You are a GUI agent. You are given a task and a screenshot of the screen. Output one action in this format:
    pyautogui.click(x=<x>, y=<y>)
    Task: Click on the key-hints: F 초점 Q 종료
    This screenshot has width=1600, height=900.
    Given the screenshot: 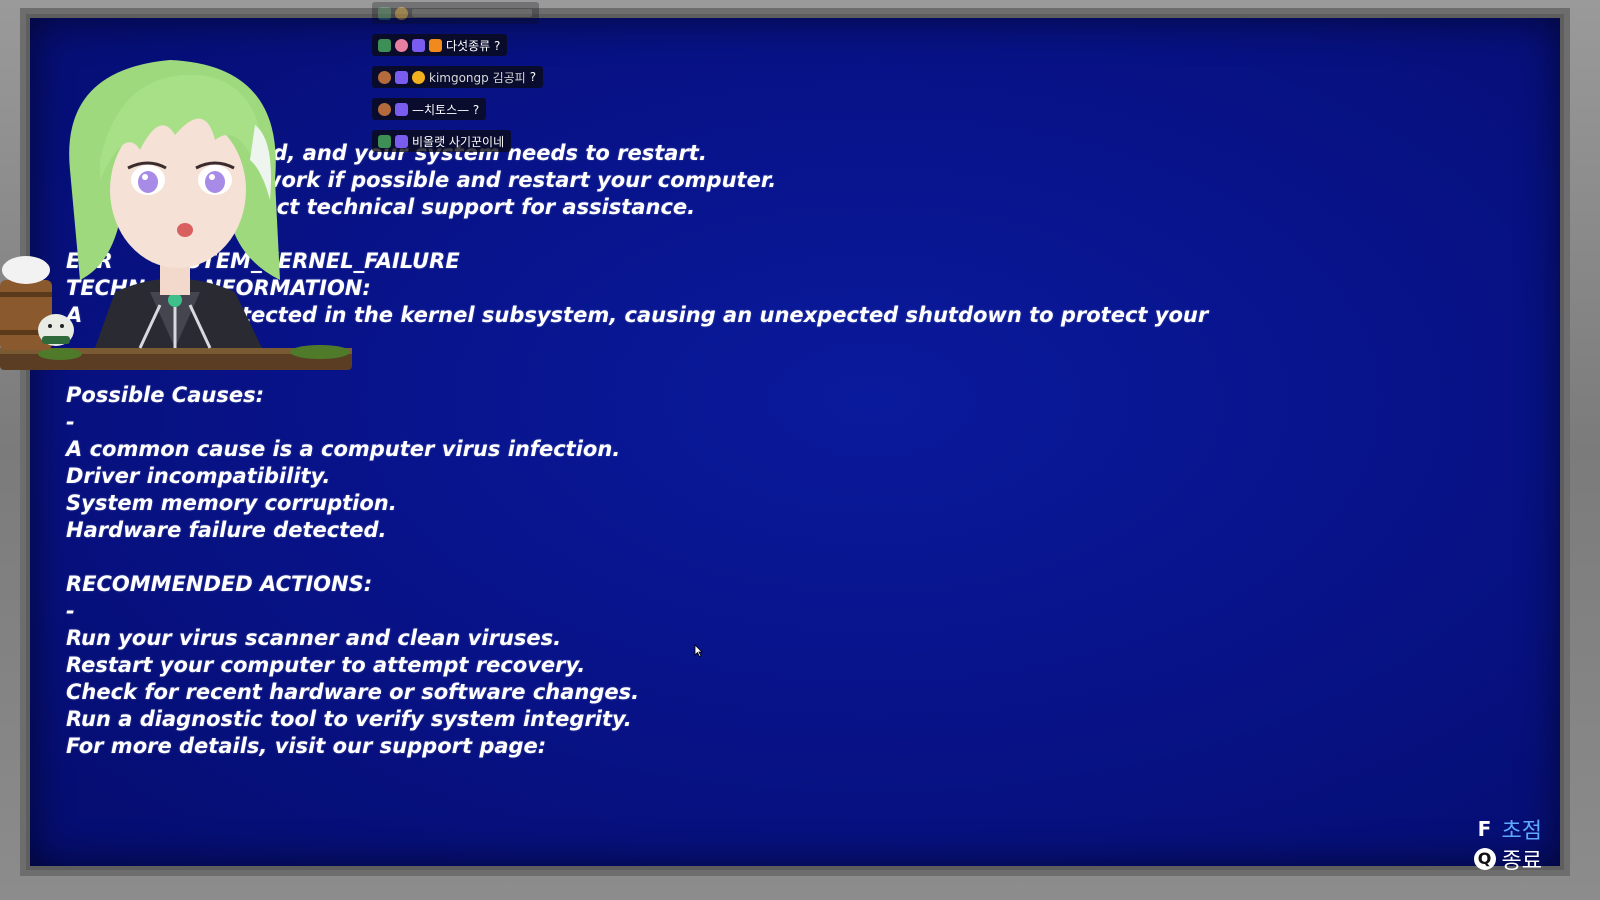 What is the action you would take?
    pyautogui.click(x=1507, y=844)
    